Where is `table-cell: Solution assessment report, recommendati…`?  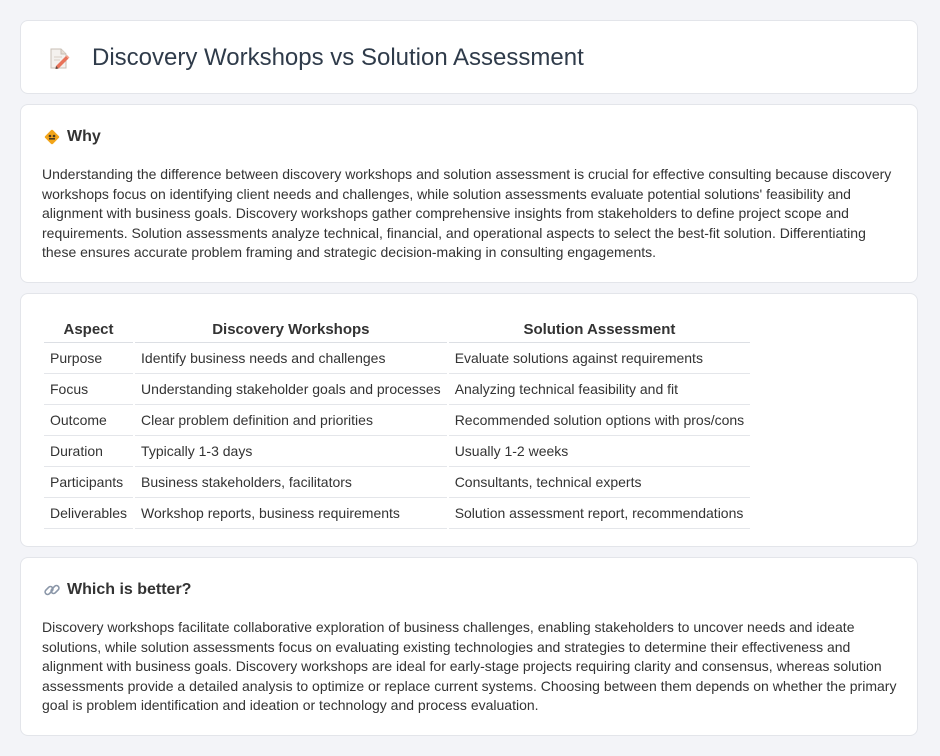
table-cell: Solution assessment report, recommendati… is located at coordinates (599, 513).